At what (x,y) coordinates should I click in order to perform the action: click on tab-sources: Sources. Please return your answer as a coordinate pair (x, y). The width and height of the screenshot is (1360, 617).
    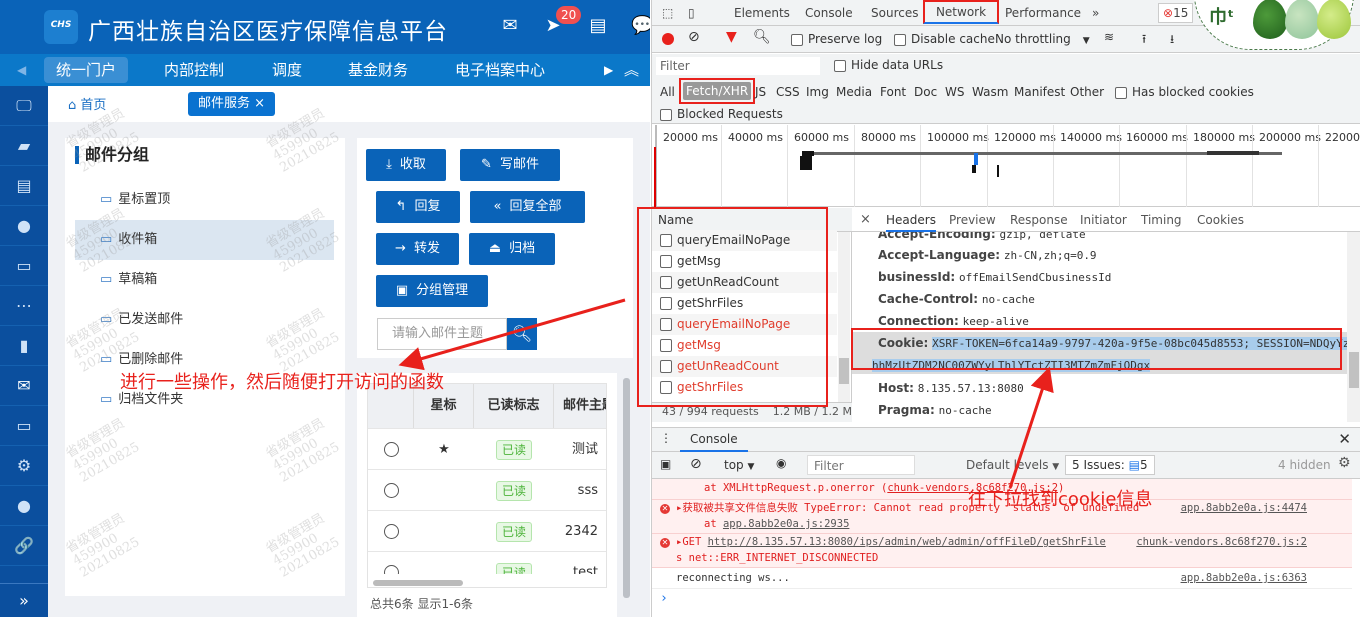
    Looking at the image, I should click on (894, 13).